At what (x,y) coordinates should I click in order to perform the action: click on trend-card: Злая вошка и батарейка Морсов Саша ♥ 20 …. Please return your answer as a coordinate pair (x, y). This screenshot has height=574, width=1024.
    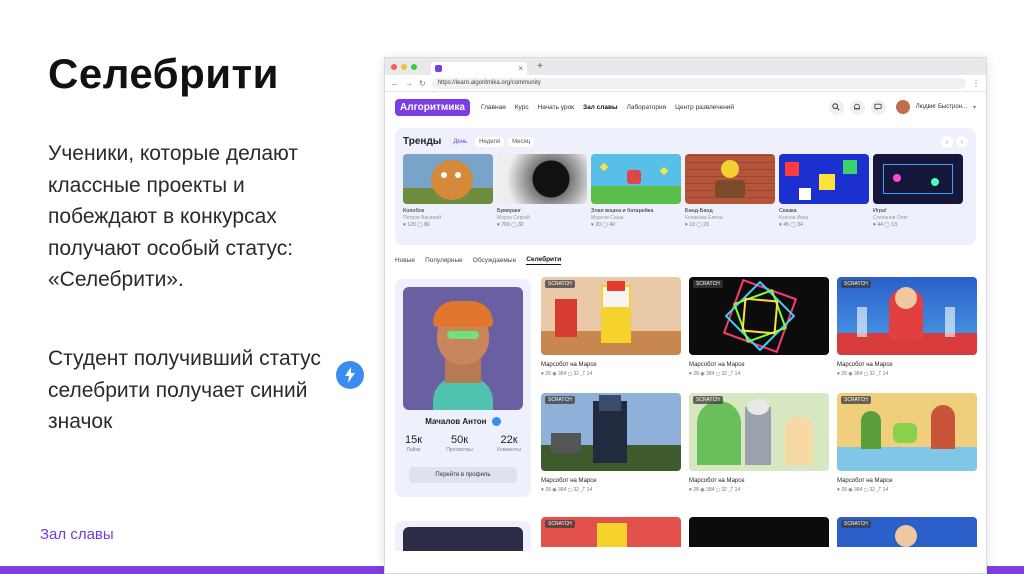
    Looking at the image, I should click on (636, 191).